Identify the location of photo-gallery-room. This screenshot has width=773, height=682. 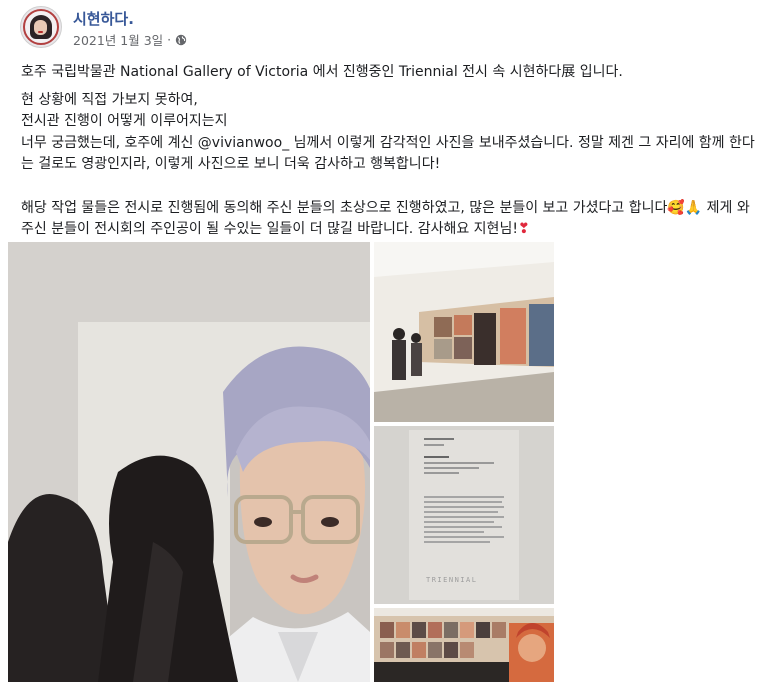
(464, 332).